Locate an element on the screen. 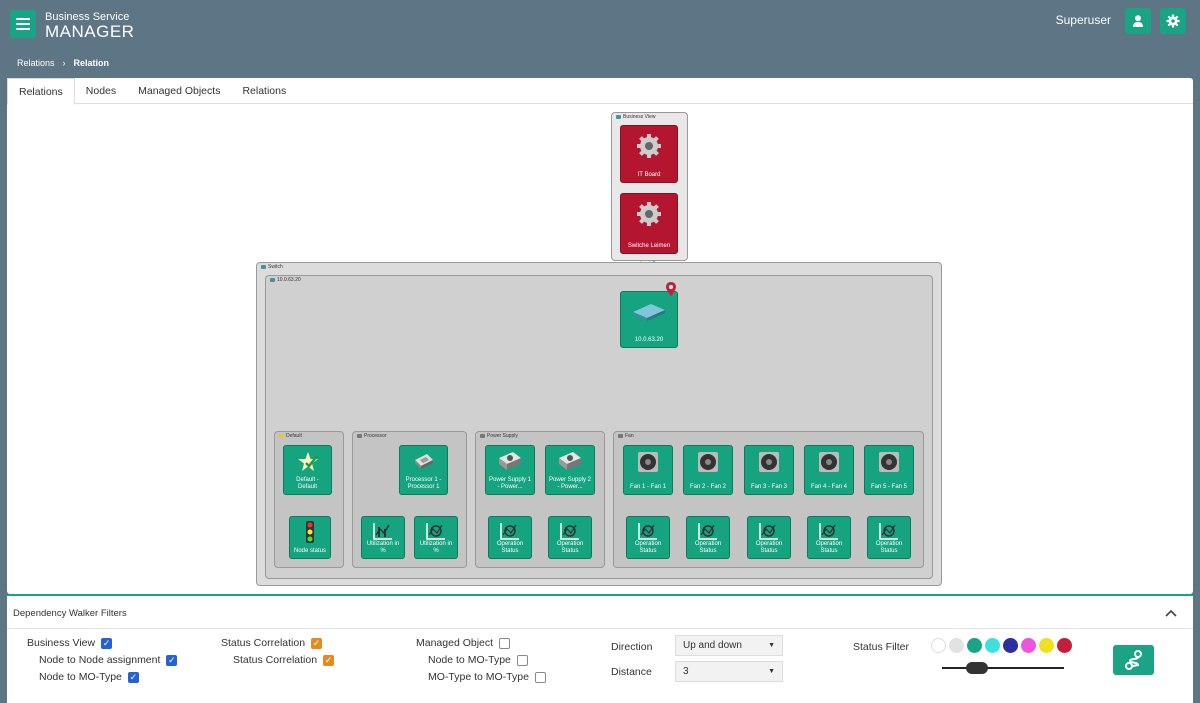  route-icon is located at coordinates (1133, 660).